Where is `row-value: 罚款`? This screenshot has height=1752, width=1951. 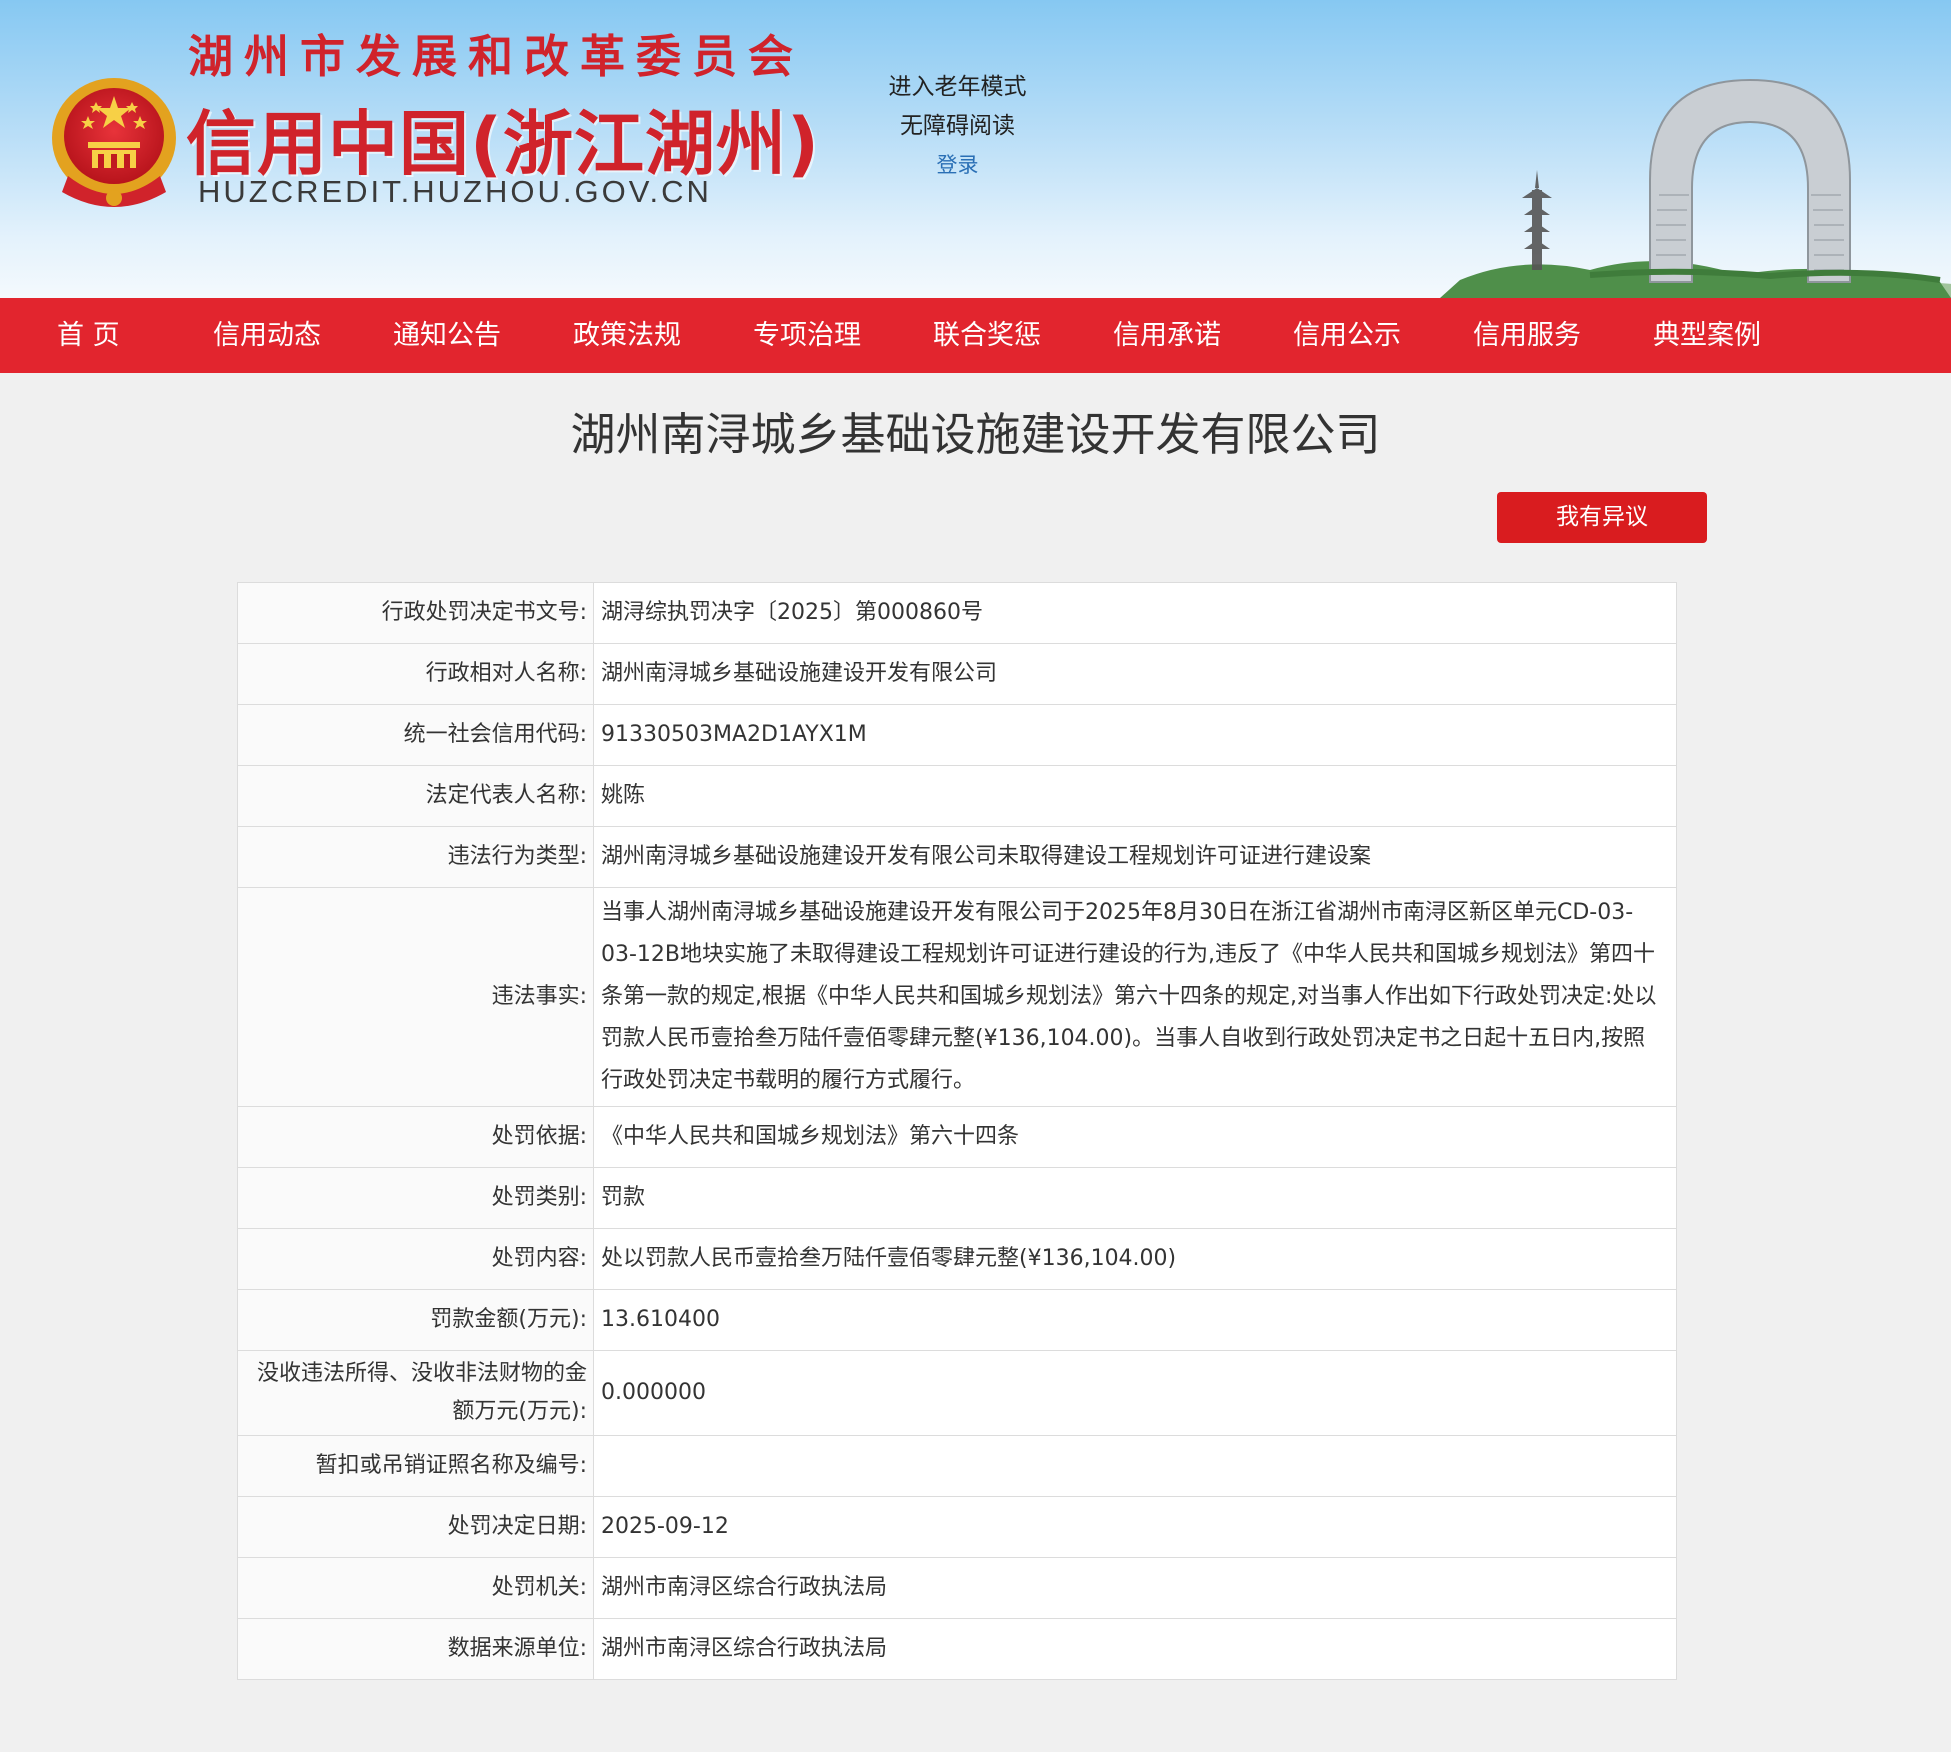
row-value: 罚款 is located at coordinates (1135, 1198).